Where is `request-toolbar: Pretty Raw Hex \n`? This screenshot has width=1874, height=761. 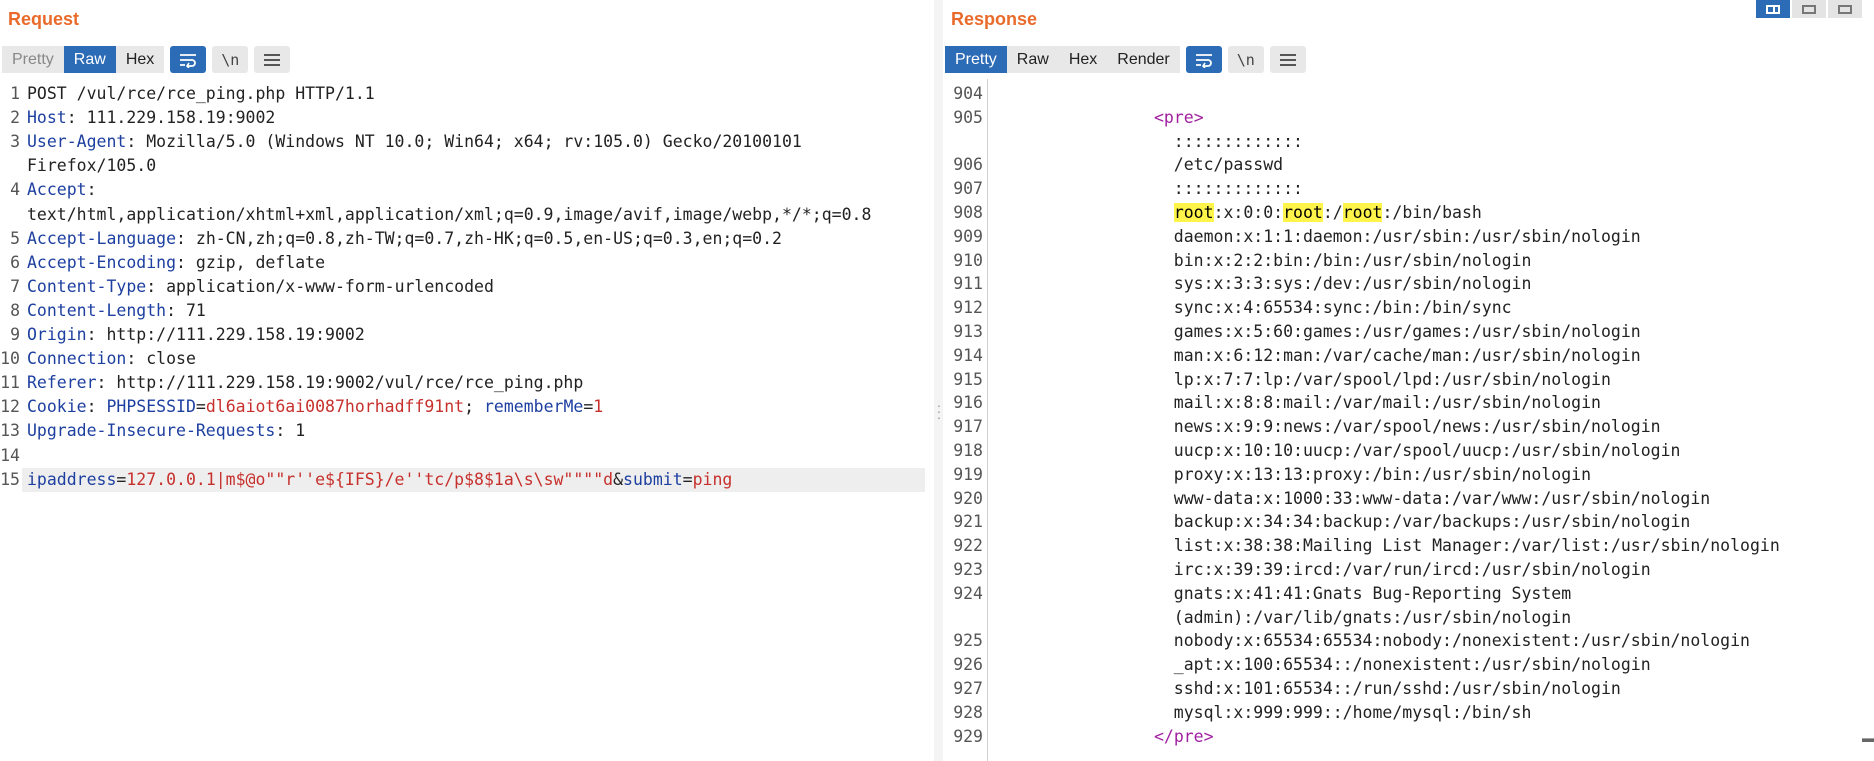 request-toolbar: Pretty Raw Hex \n is located at coordinates (146, 59).